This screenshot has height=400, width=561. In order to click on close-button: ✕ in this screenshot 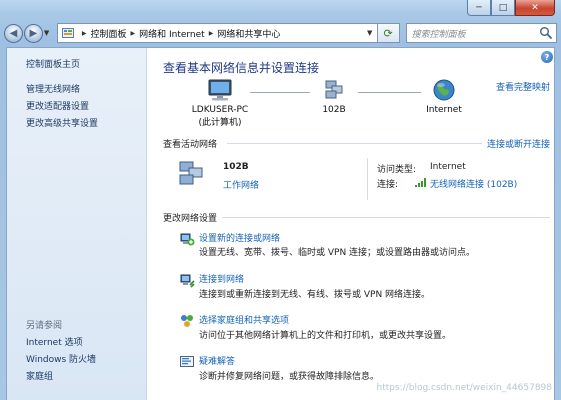, I will do `click(535, 8)`.